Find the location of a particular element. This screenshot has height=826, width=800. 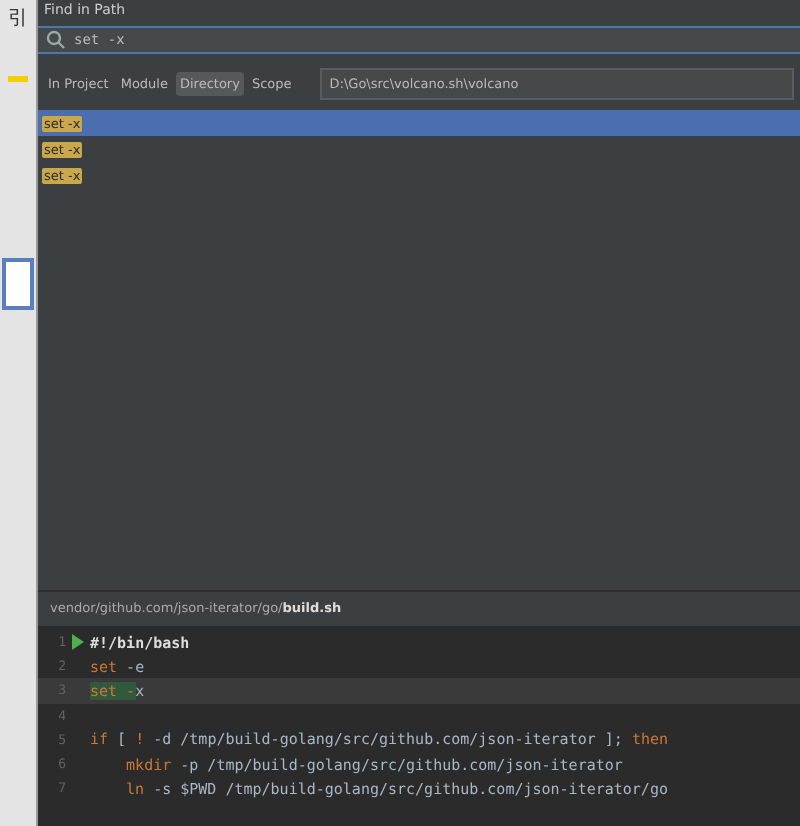

search-icon is located at coordinates (57, 40).